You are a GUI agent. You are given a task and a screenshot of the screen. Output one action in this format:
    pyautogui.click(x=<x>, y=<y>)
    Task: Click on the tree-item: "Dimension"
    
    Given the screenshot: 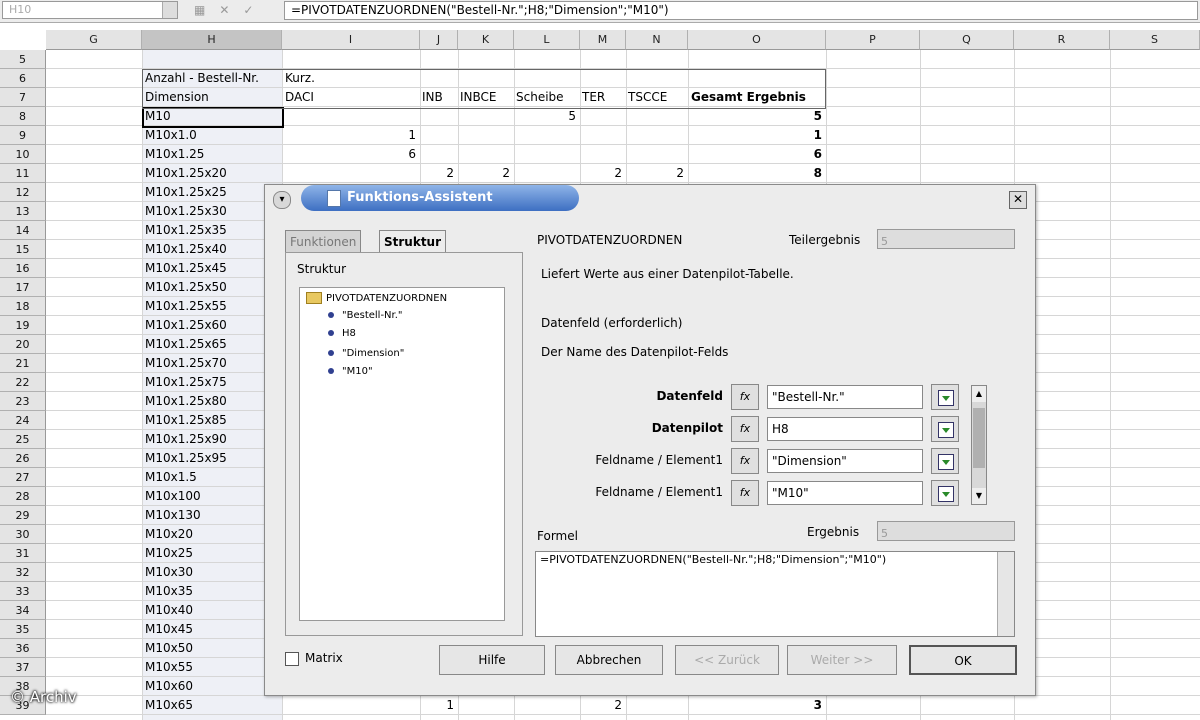 What is the action you would take?
    pyautogui.click(x=366, y=353)
    